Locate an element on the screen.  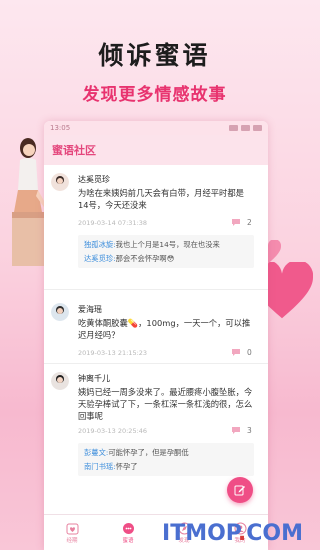
status-icons is located at coordinates (245, 128).